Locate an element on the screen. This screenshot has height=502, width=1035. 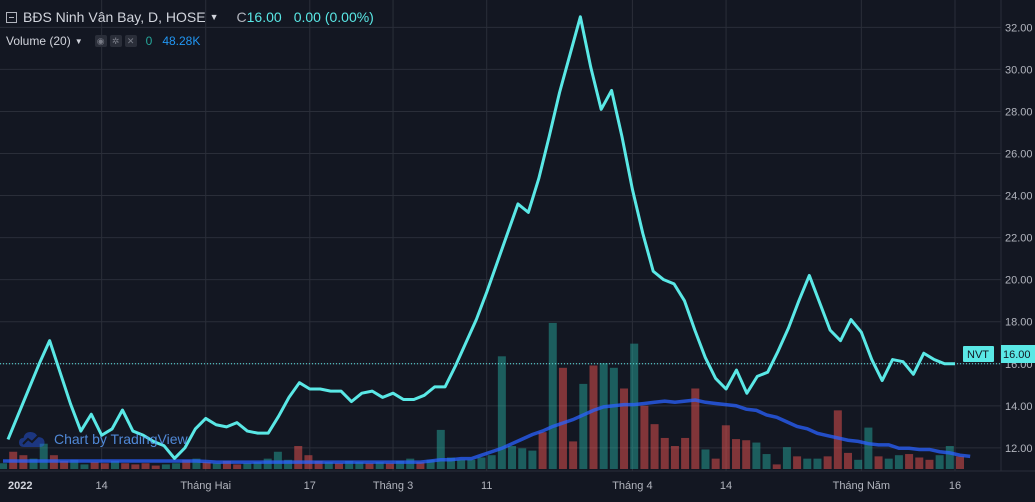
y-tick-label: 18.00 is located at coordinates (1019, 323).